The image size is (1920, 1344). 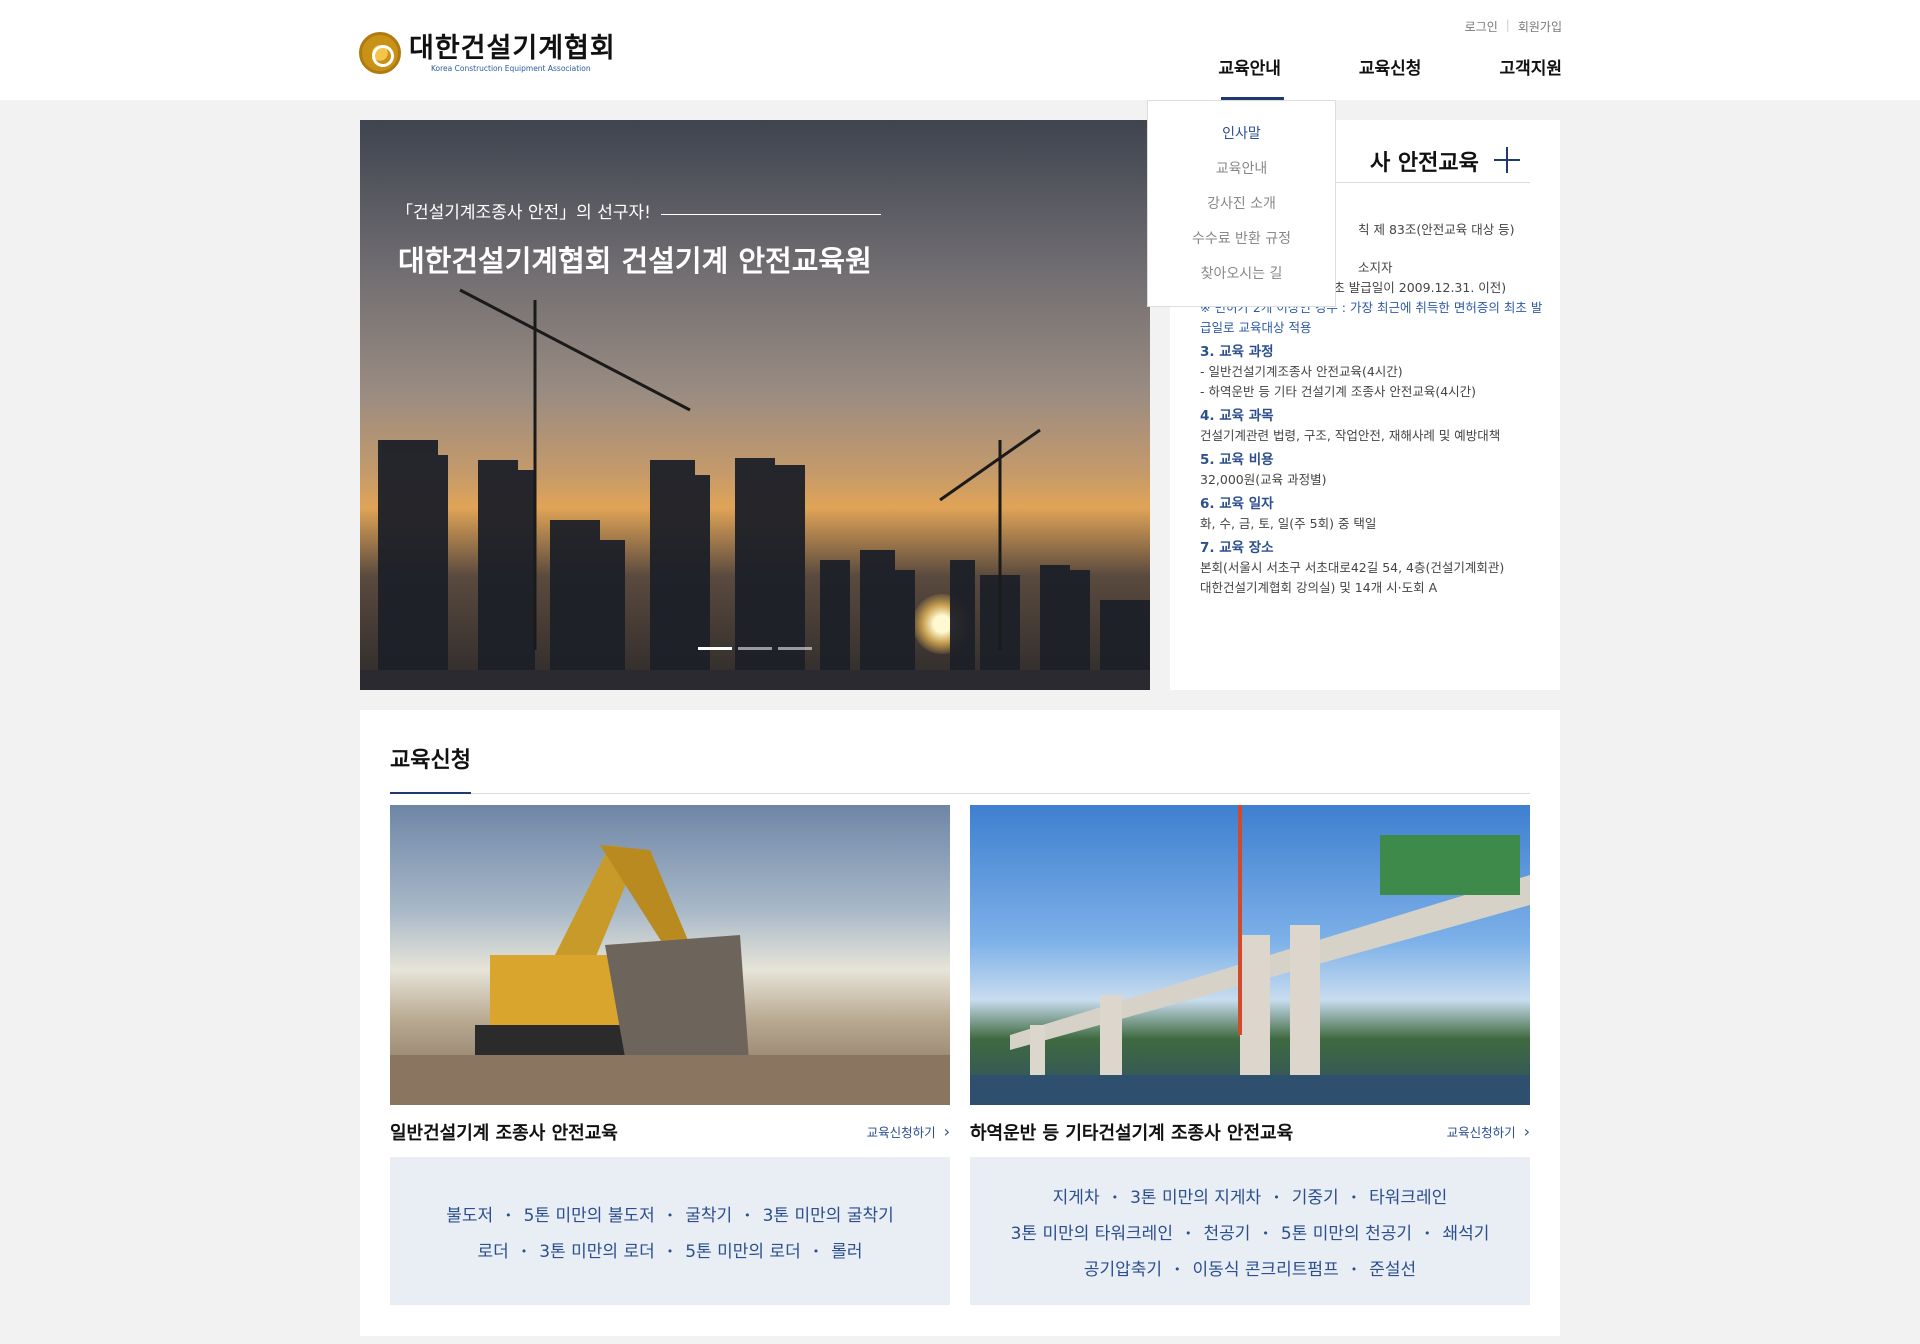 I want to click on tag-row: 지게차 3톤 미만의 지게차 기중기 타워크레인, so click(x=1250, y=1195).